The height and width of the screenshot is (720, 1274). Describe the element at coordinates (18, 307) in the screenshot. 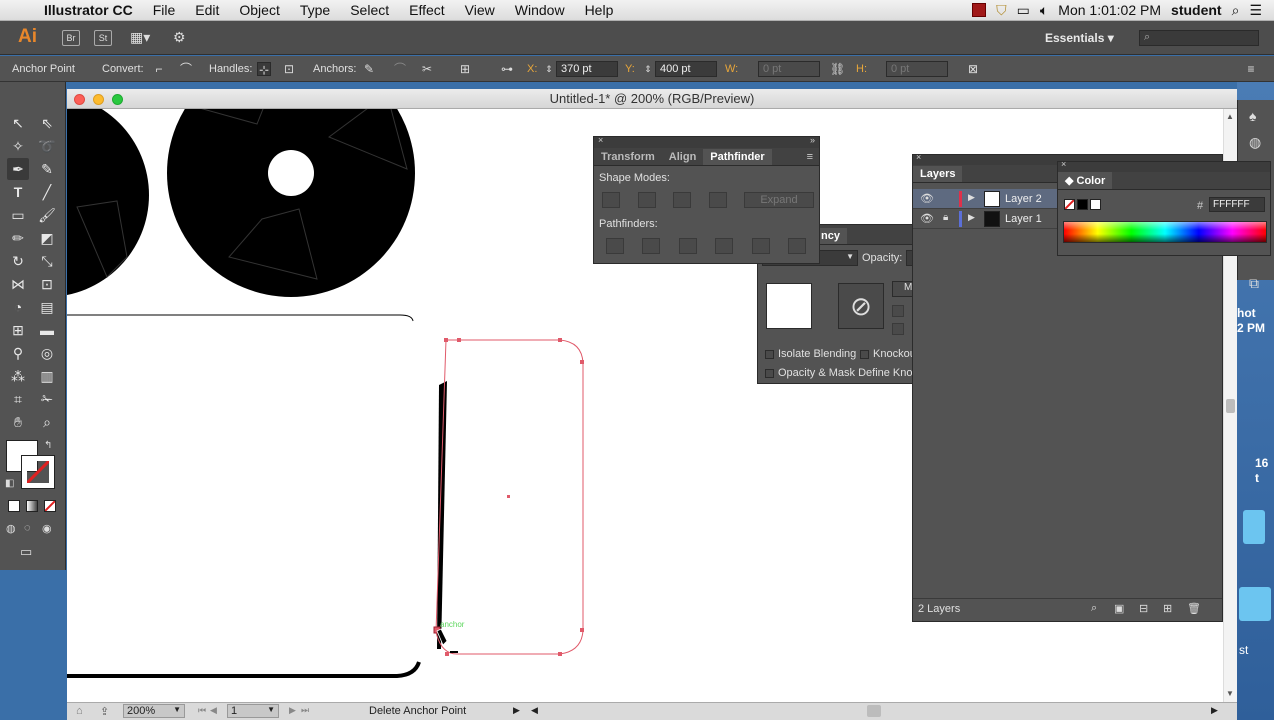

I see `shape-builder-tool-icon: ◔` at that location.